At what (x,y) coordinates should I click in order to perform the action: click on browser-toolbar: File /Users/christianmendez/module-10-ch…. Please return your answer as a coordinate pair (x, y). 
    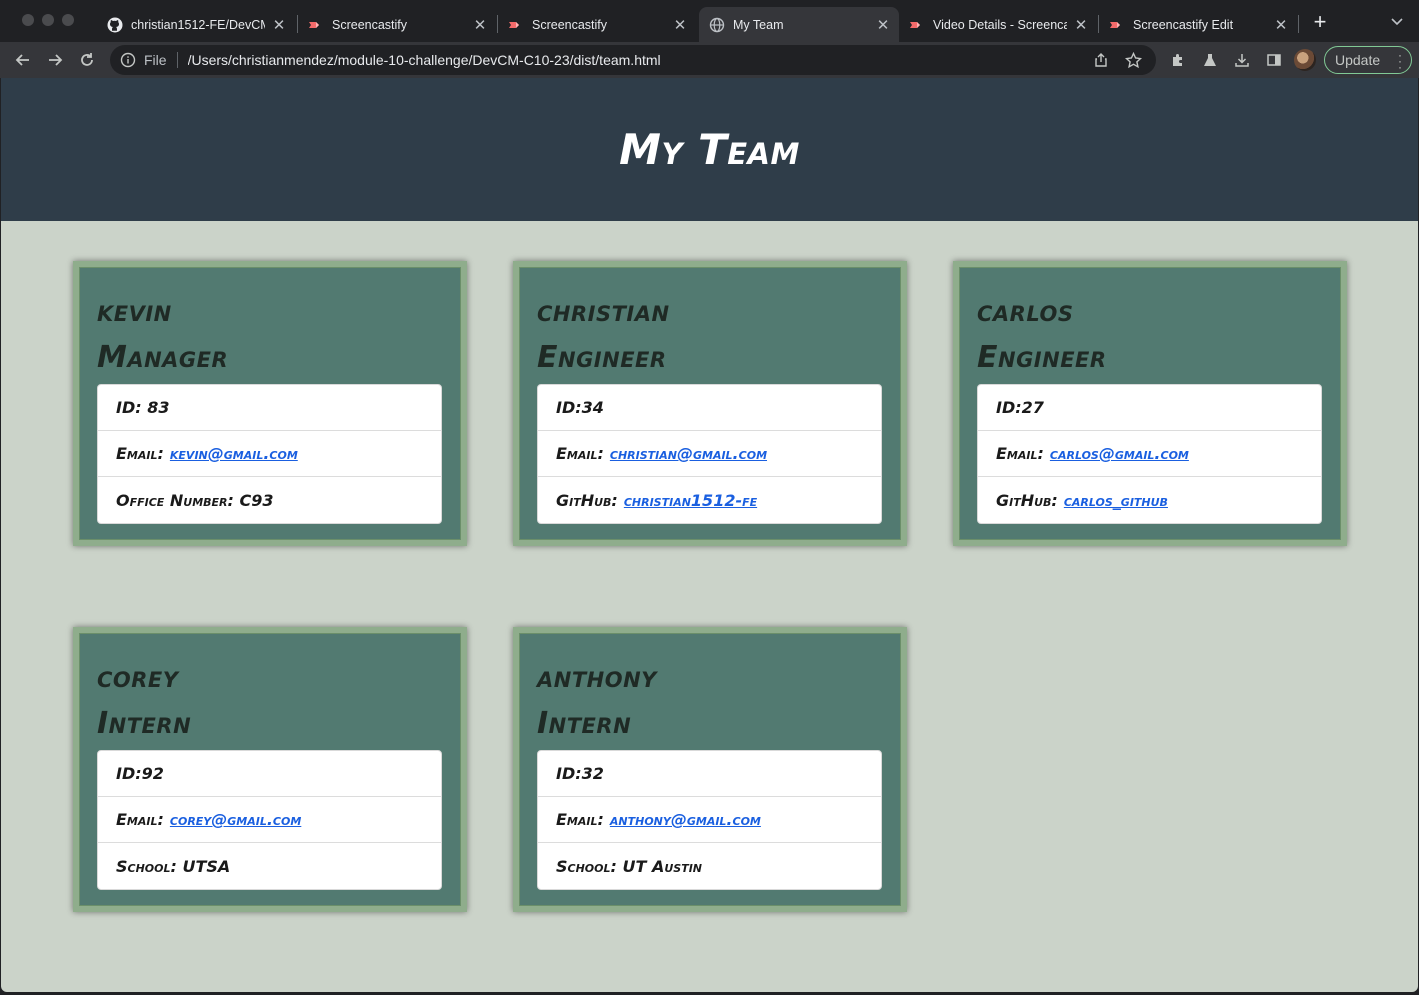
    Looking at the image, I should click on (709, 60).